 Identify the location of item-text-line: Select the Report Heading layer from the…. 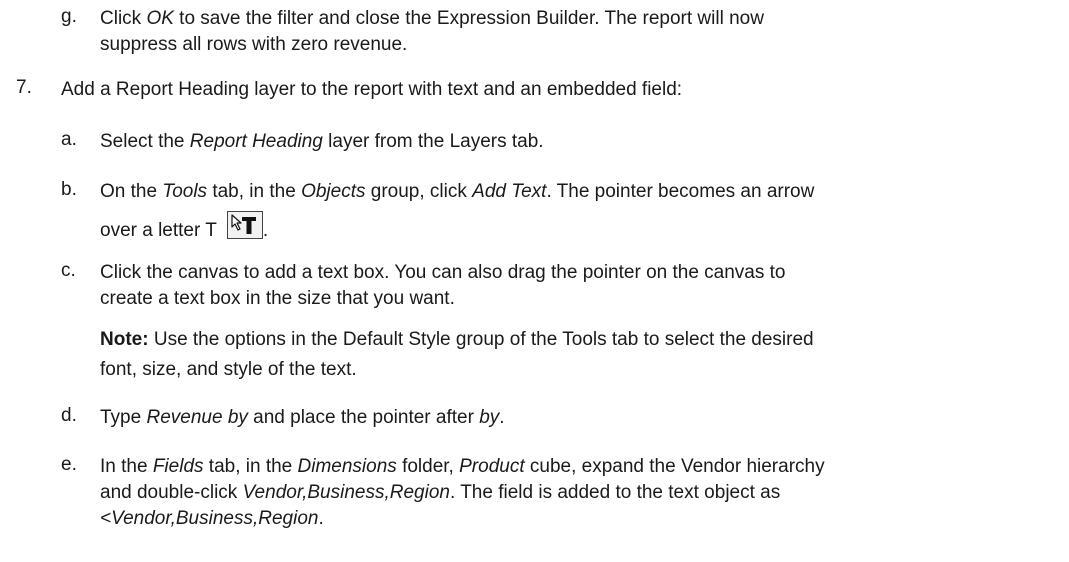
(322, 141).